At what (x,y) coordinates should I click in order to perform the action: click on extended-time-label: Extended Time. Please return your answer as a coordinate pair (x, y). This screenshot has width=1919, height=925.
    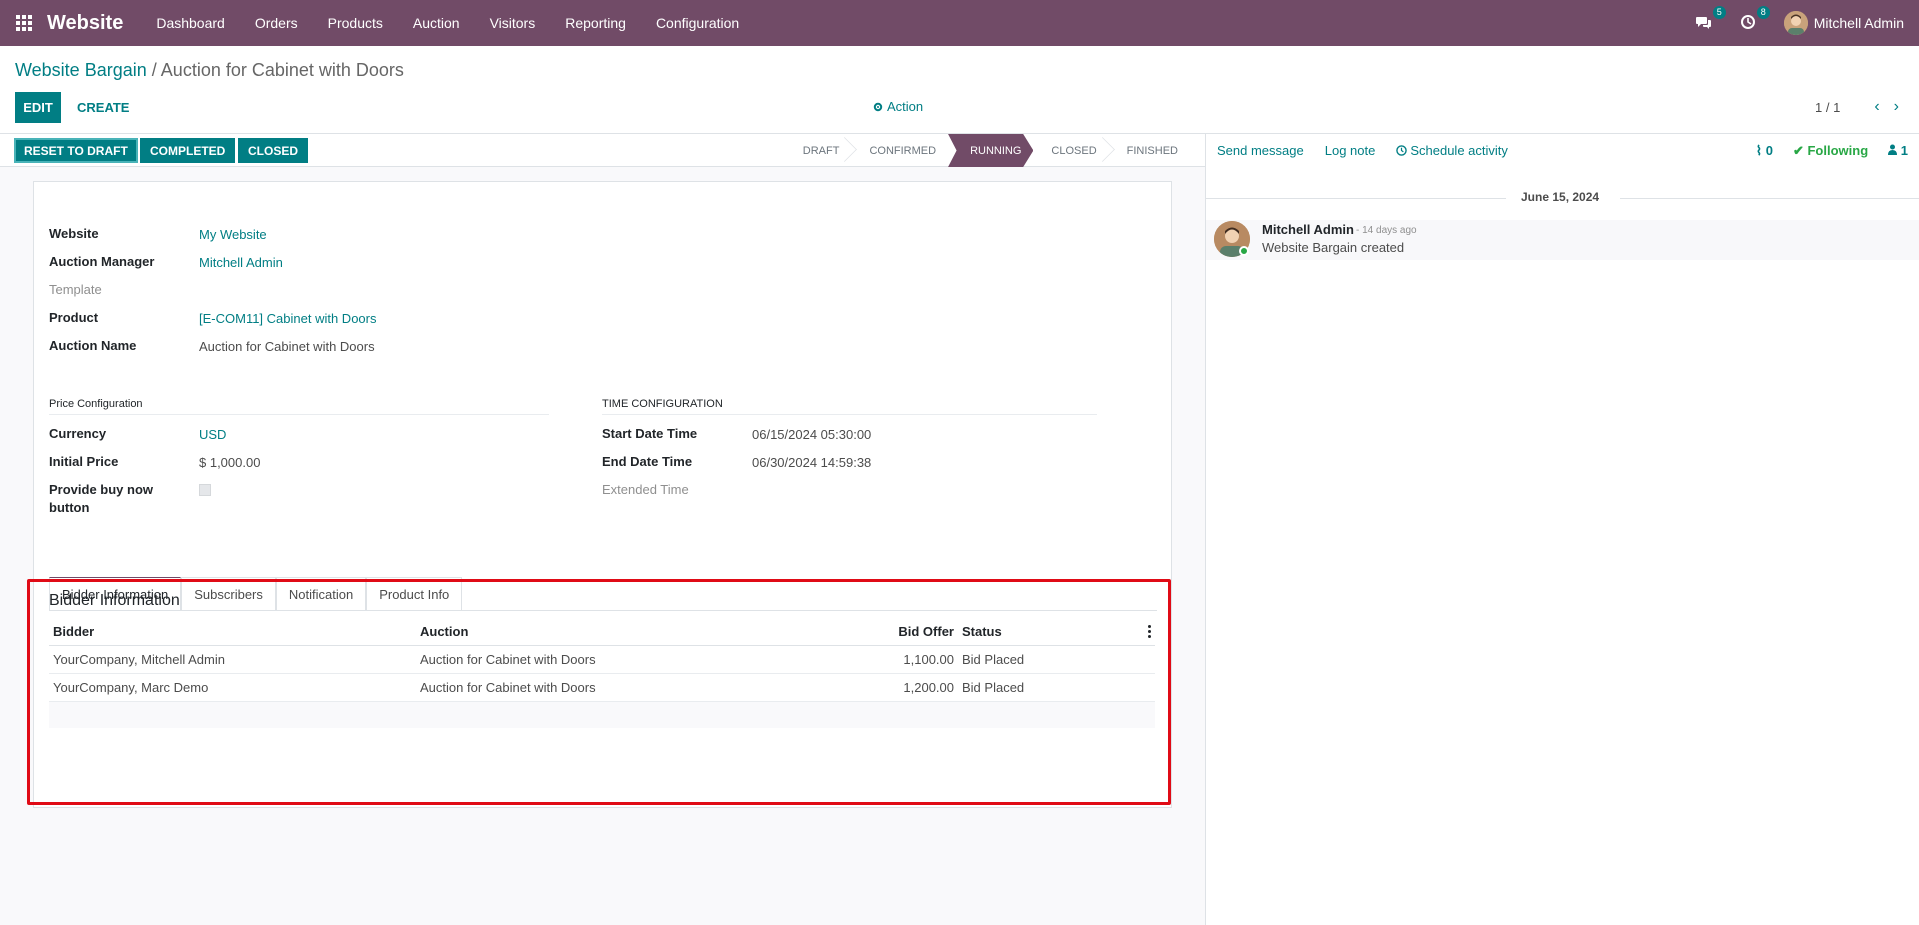
    Looking at the image, I should click on (645, 489).